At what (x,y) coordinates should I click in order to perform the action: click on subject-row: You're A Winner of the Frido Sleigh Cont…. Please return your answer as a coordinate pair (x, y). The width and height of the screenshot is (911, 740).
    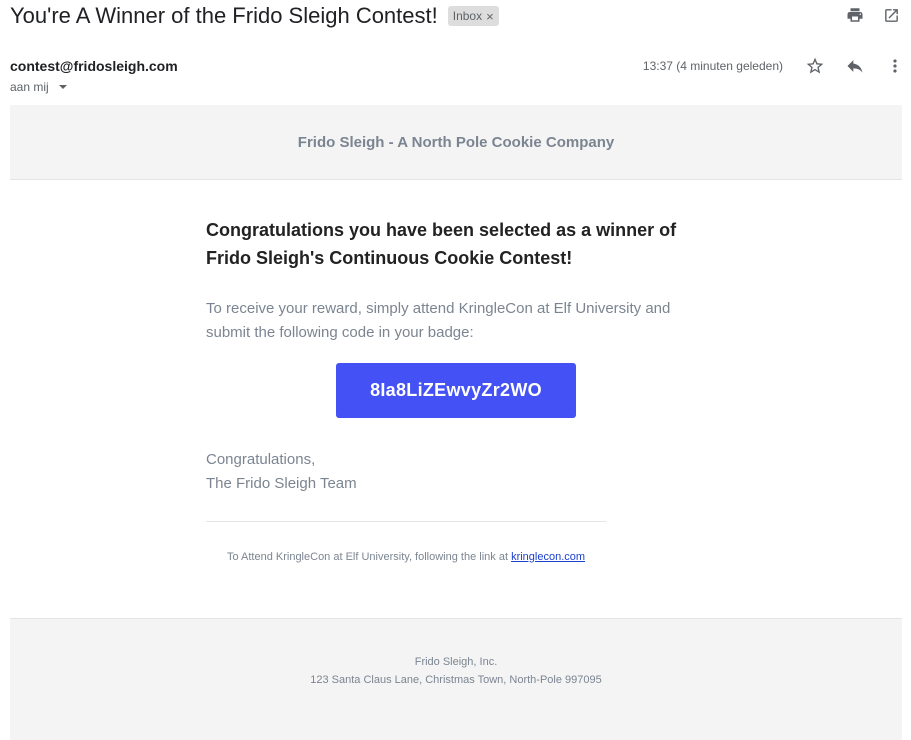
    Looking at the image, I should click on (254, 16).